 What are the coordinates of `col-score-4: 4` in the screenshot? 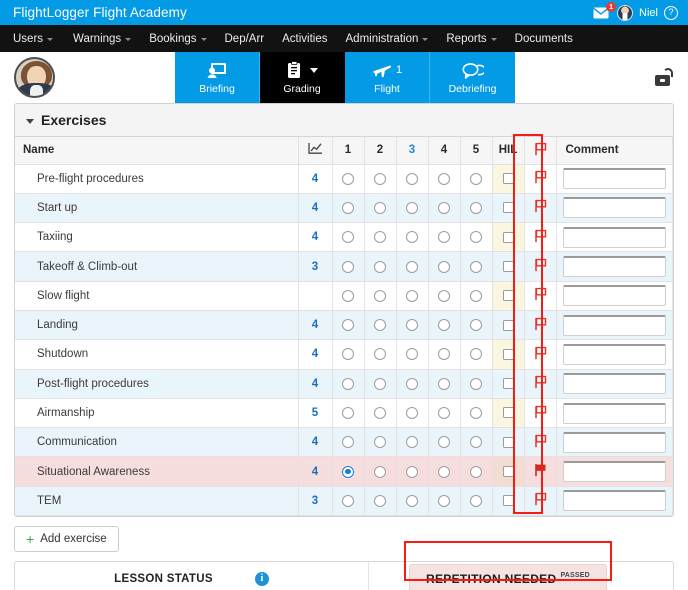 It's located at (444, 151).